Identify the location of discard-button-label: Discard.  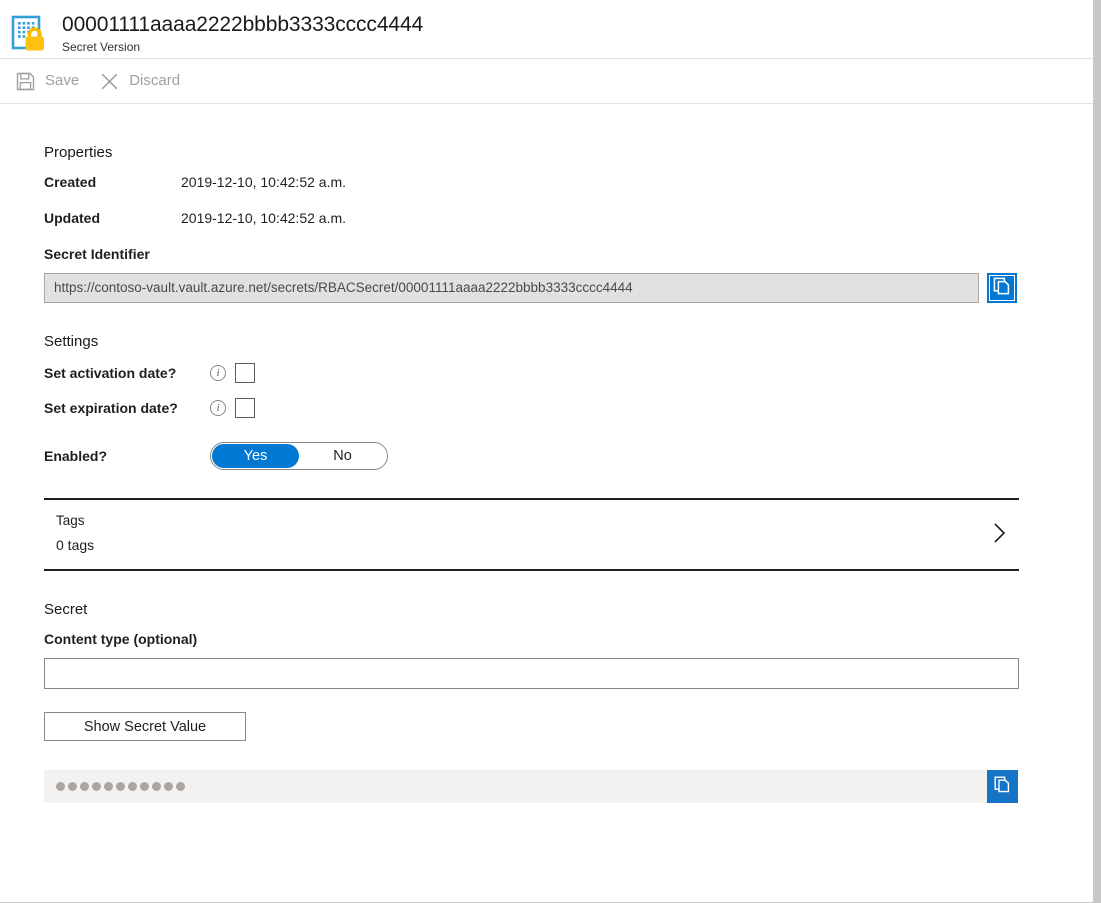
(155, 80).